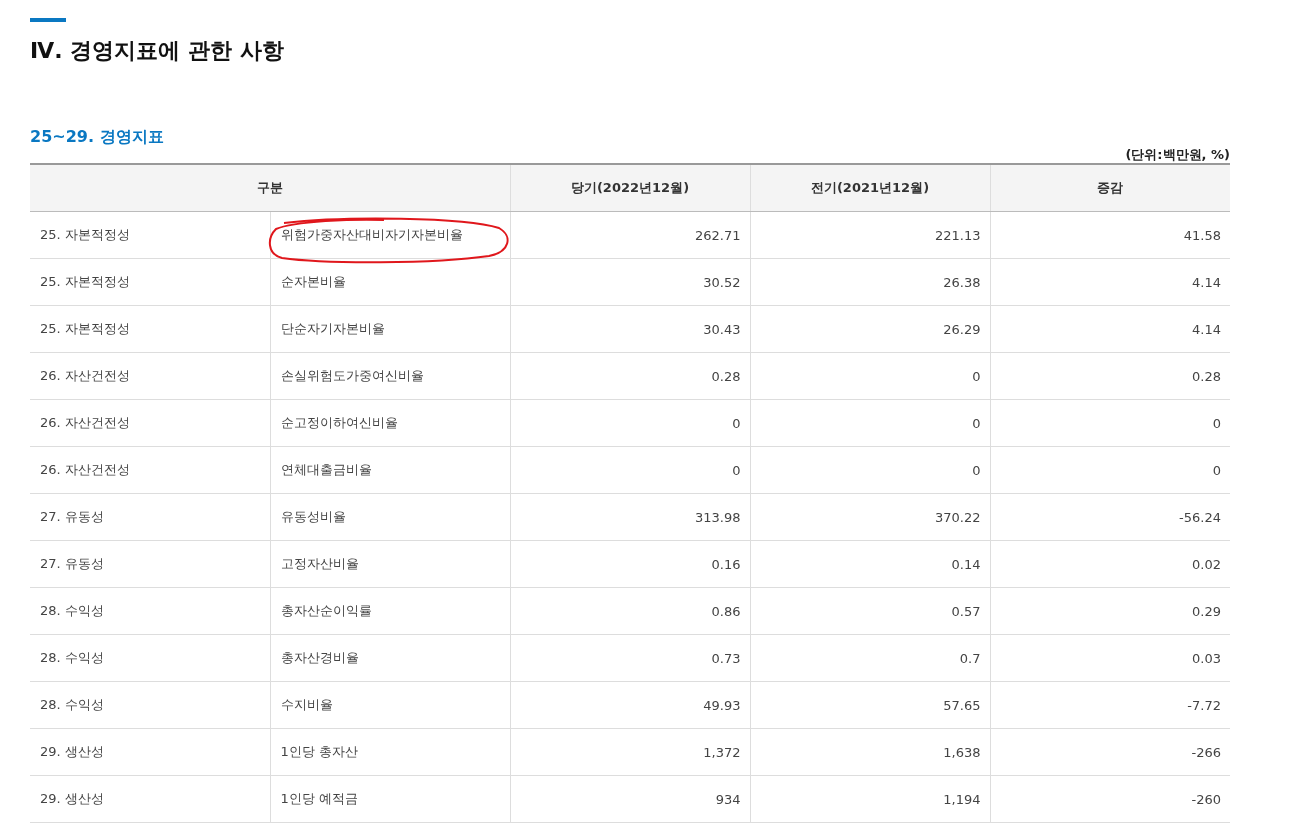  I want to click on table-cell: 총자산순이익률, so click(390, 611).